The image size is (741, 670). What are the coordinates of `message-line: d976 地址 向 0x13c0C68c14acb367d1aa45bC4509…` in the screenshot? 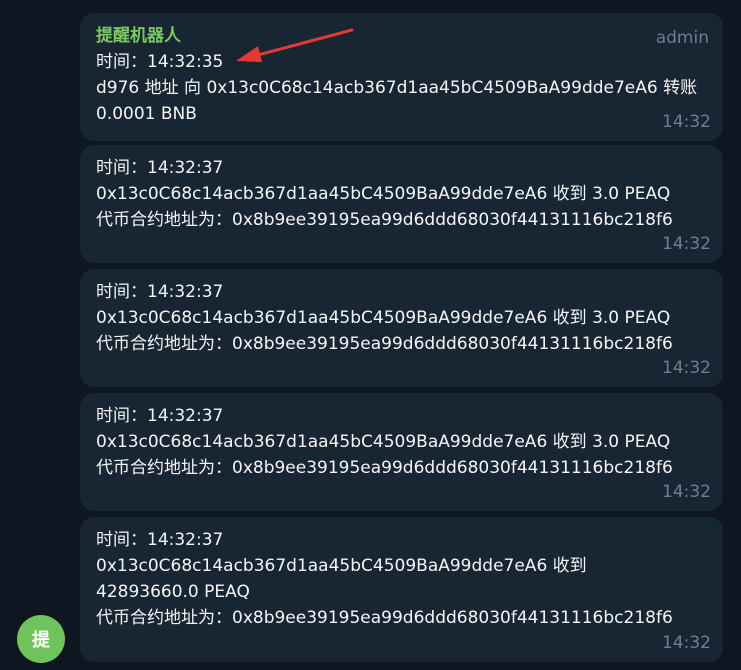 It's located at (397, 101).